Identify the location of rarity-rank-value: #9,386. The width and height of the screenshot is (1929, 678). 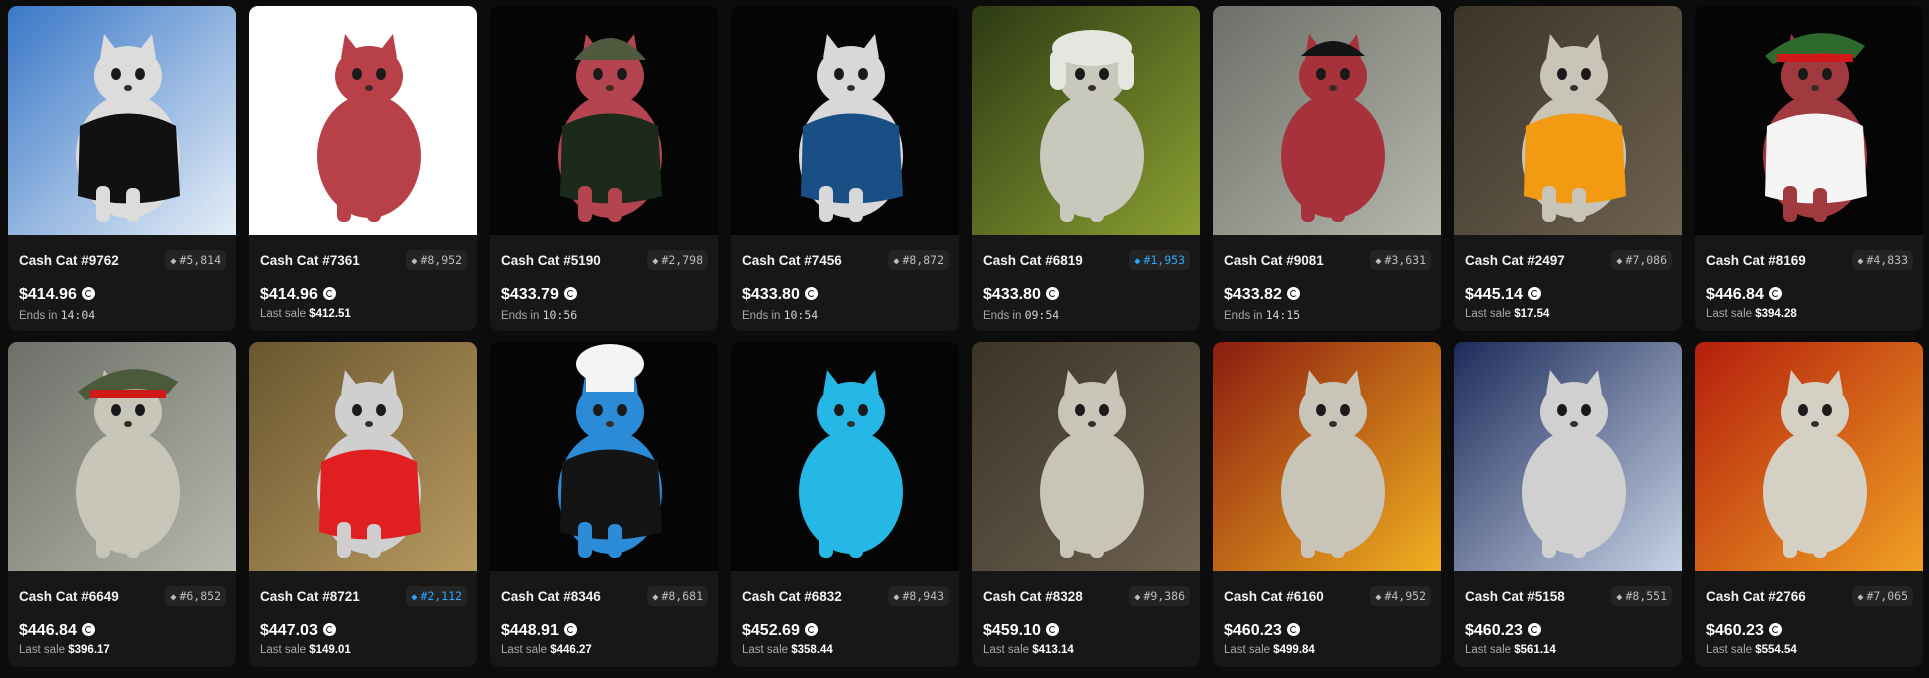
(1164, 596).